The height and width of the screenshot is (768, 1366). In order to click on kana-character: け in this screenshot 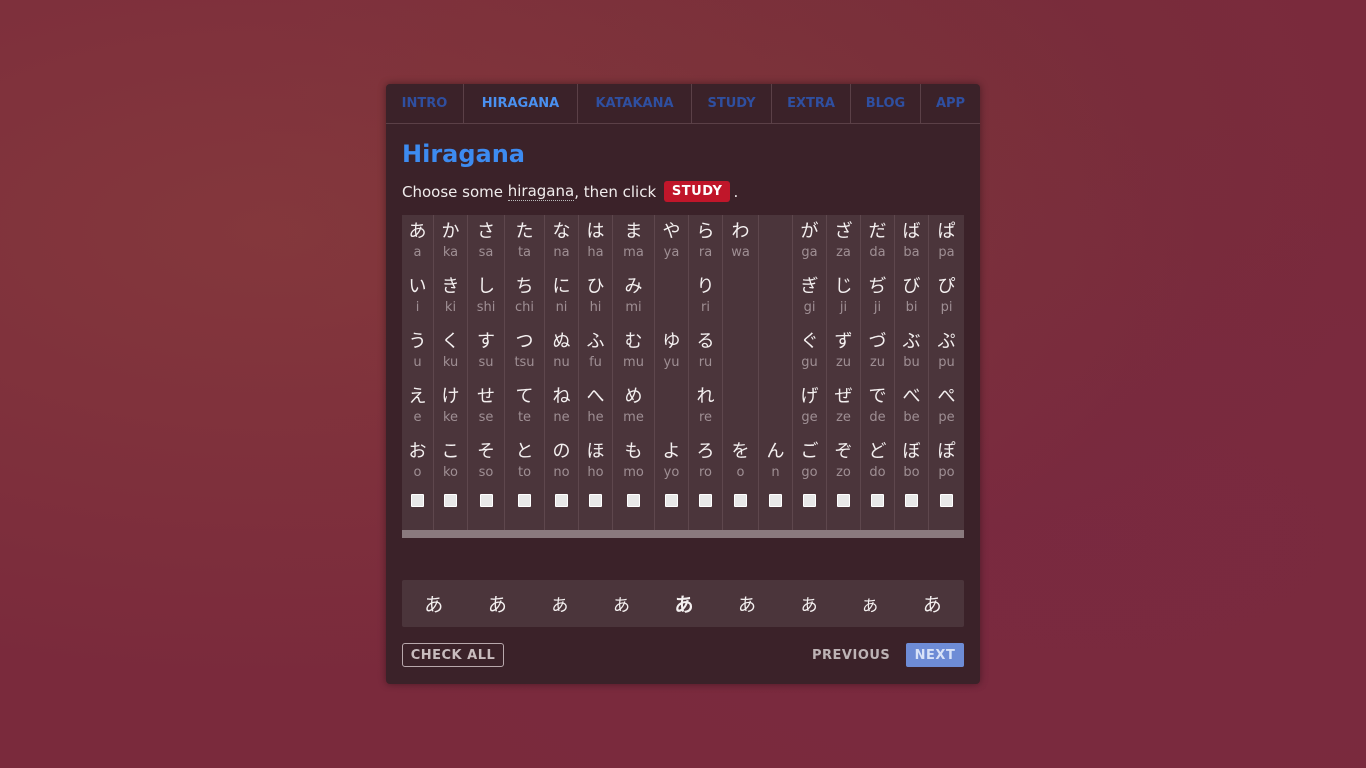, I will do `click(450, 396)`.